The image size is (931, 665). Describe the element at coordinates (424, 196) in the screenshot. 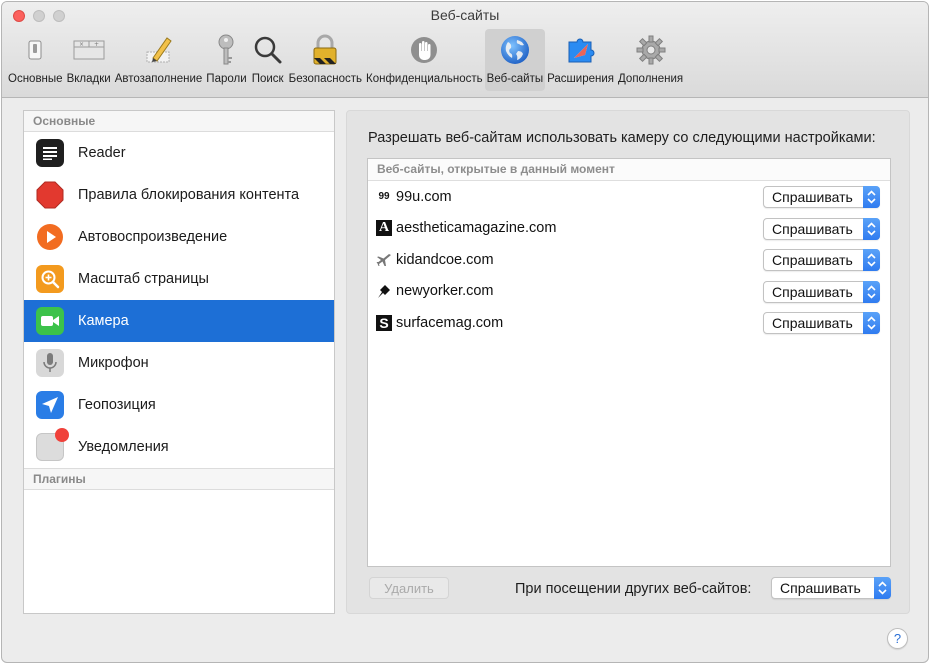

I see `website-name: 99u.com` at that location.